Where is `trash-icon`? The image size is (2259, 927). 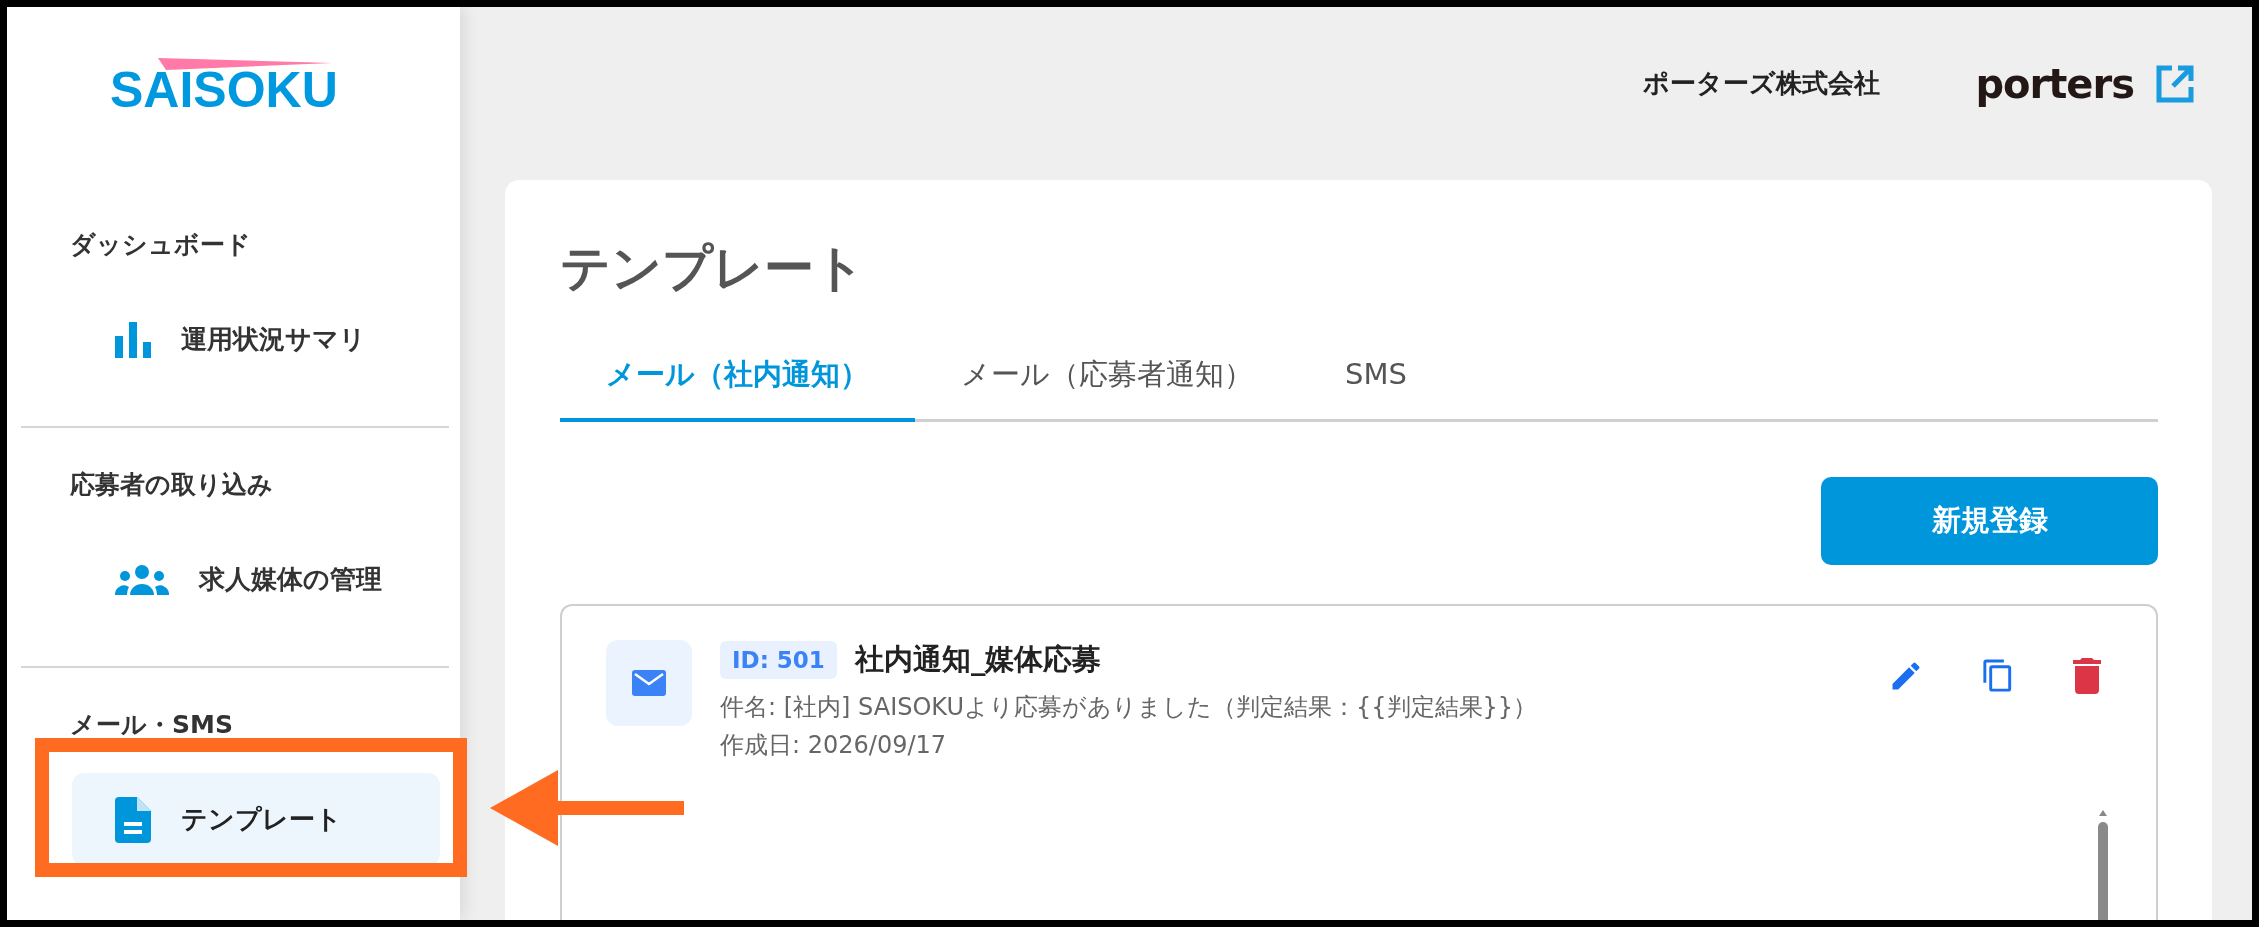 trash-icon is located at coordinates (2087, 677).